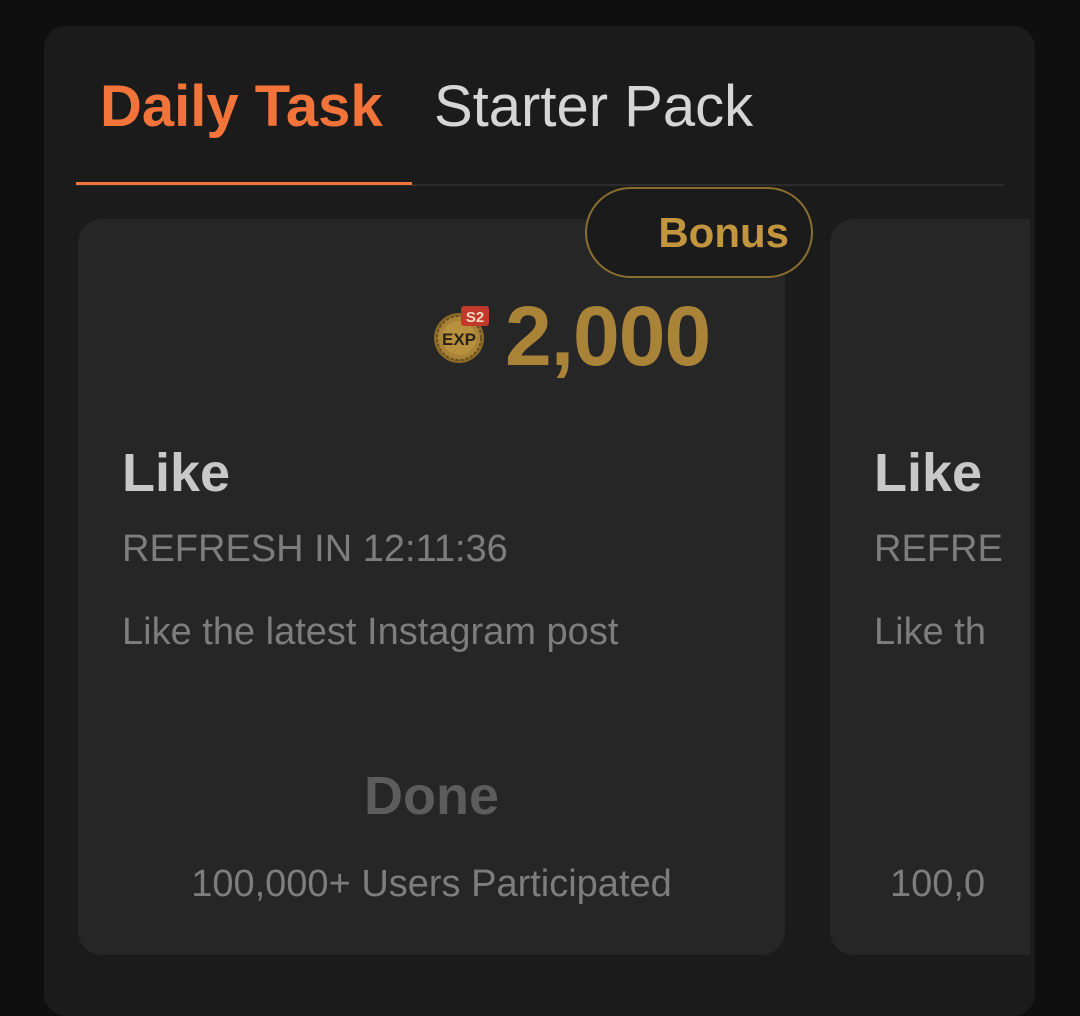 The width and height of the screenshot is (1080, 1016). I want to click on task-description: Like the latest Instagram post, so click(370, 632).